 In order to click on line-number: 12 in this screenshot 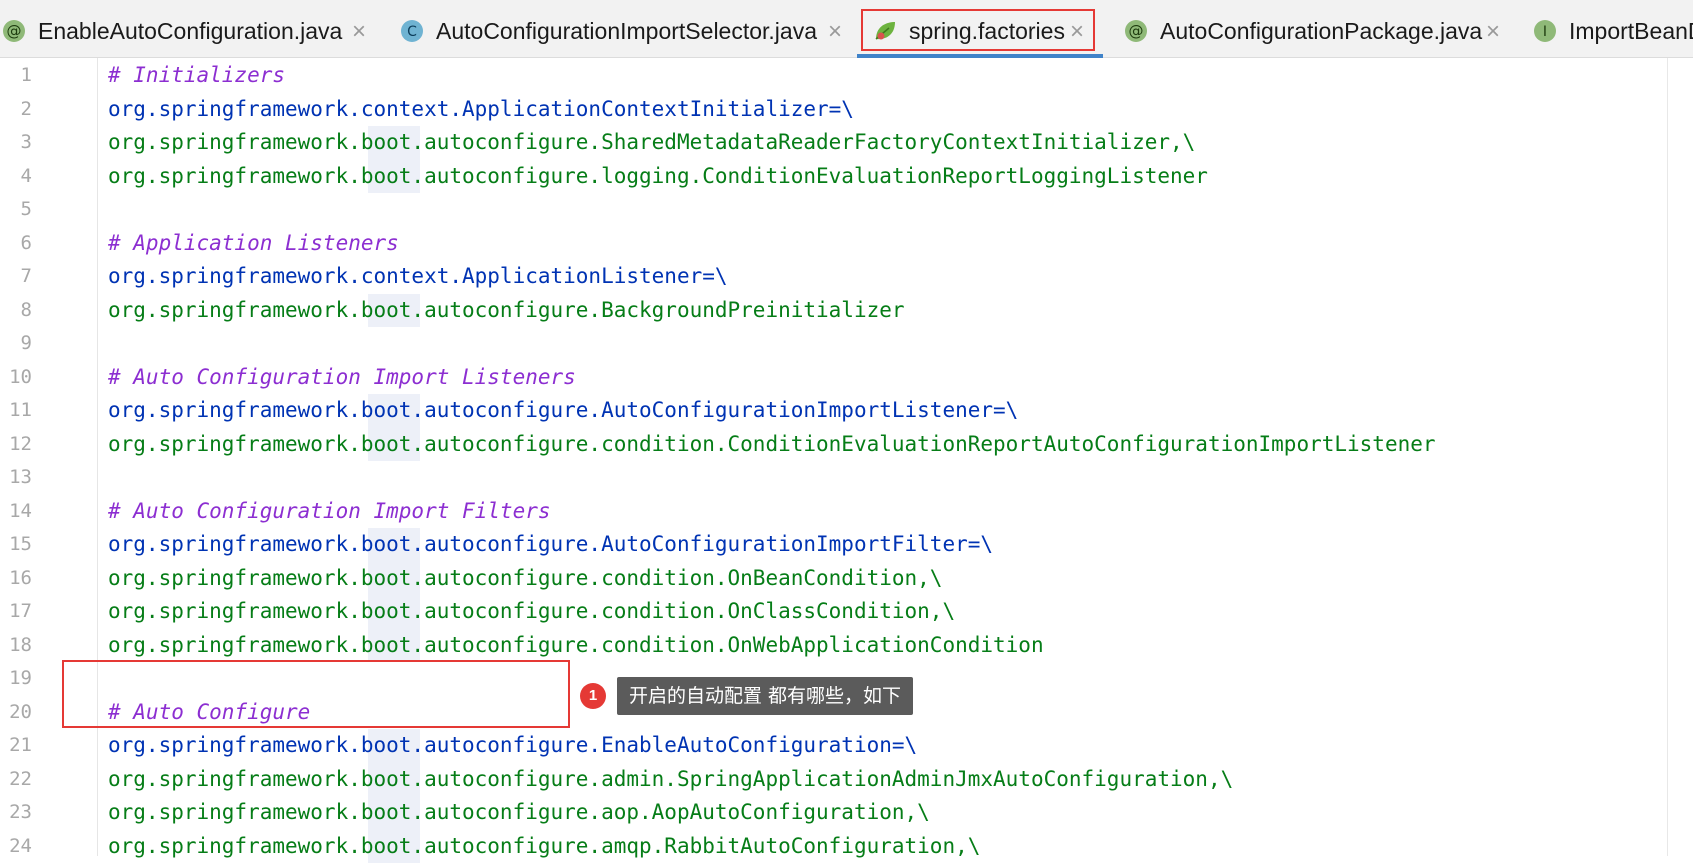, I will do `click(16, 444)`.